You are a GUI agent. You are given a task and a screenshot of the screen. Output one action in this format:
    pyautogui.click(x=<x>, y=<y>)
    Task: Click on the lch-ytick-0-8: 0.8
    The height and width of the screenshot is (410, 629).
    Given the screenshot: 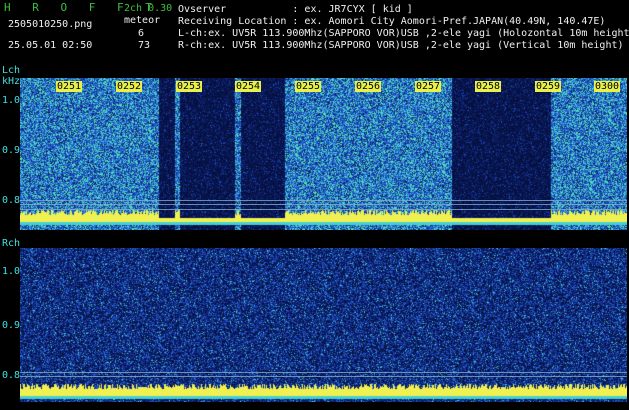 What is the action you would take?
    pyautogui.click(x=11, y=200)
    